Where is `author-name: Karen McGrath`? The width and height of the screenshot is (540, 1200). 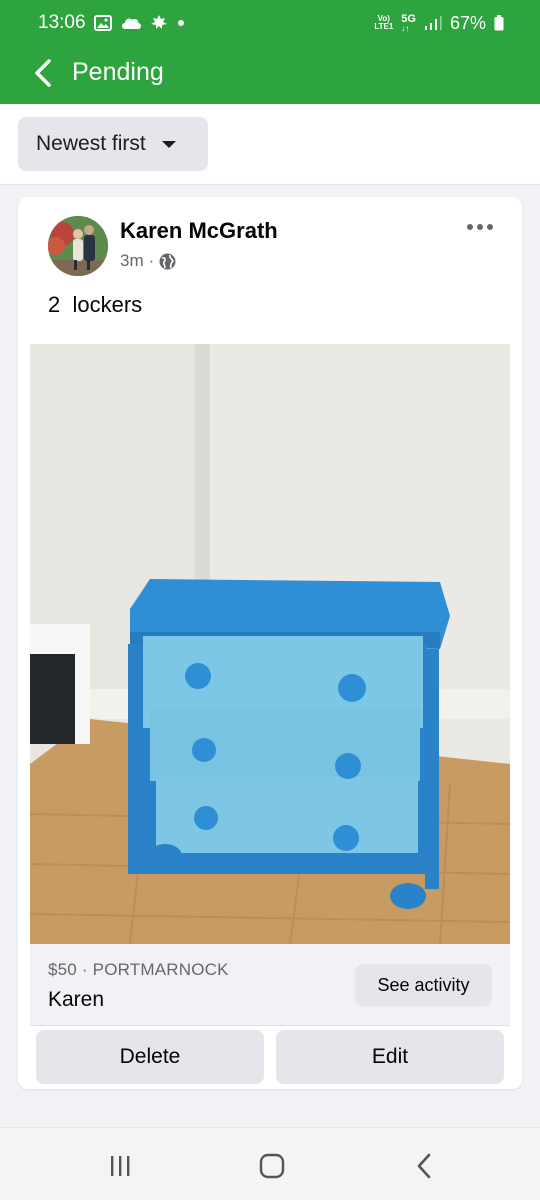
author-name: Karen McGrath is located at coordinates (199, 231).